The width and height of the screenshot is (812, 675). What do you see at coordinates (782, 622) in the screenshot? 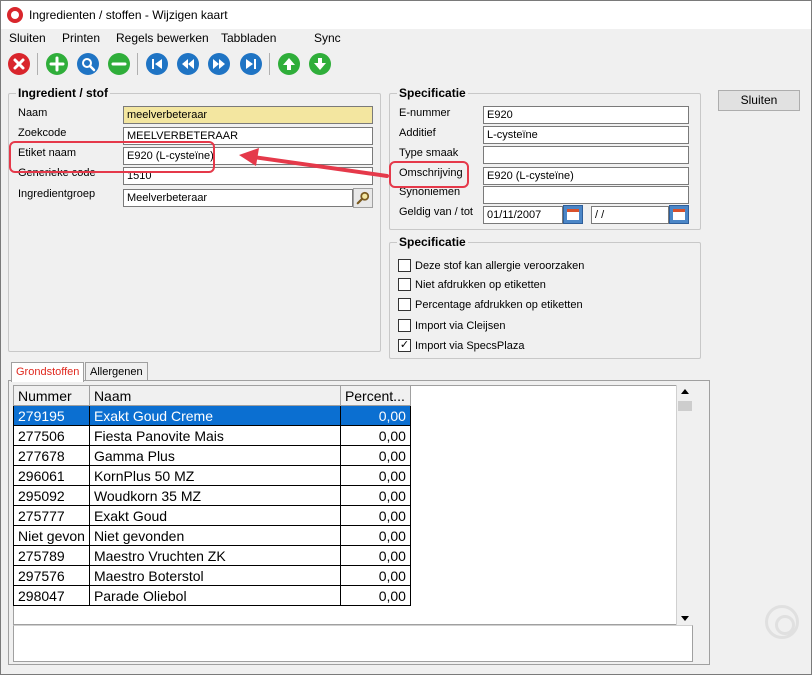
I see `watermark-logo-icon` at bounding box center [782, 622].